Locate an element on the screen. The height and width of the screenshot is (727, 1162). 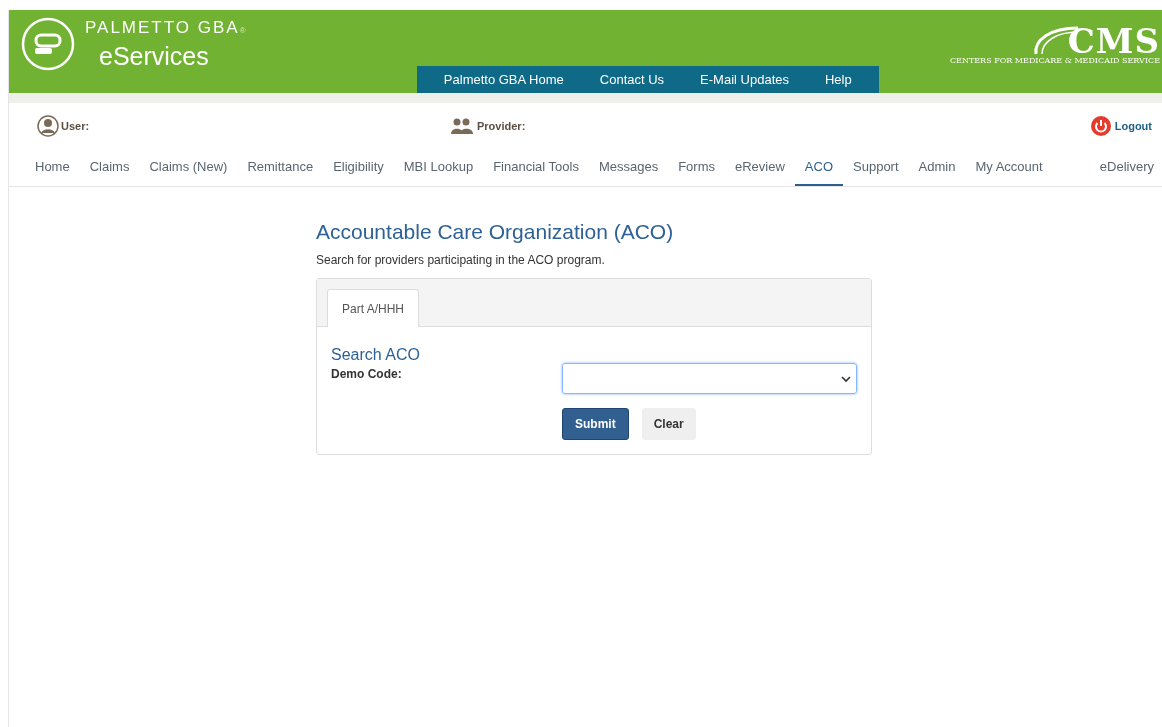
user-label: User: is located at coordinates (75, 126).